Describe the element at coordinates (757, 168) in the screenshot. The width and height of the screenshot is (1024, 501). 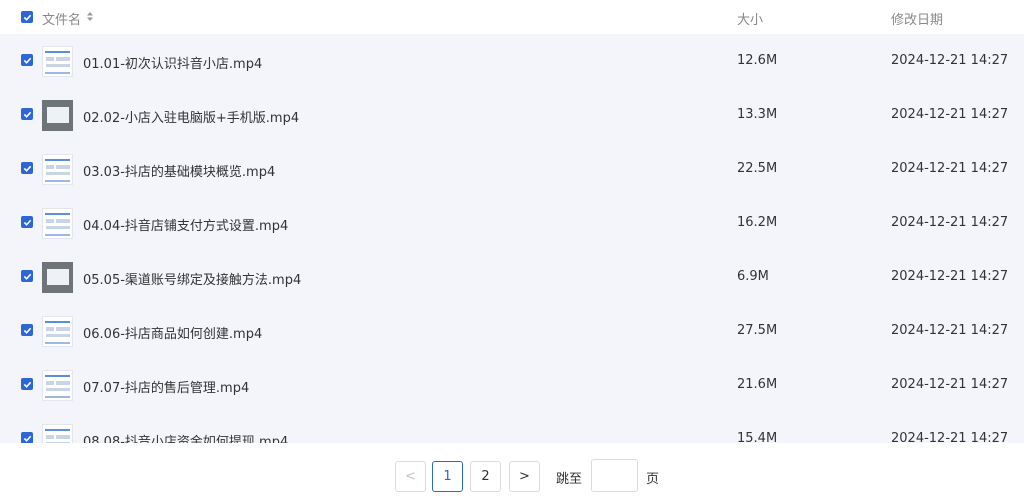
I see `file-size: 22.5M` at that location.